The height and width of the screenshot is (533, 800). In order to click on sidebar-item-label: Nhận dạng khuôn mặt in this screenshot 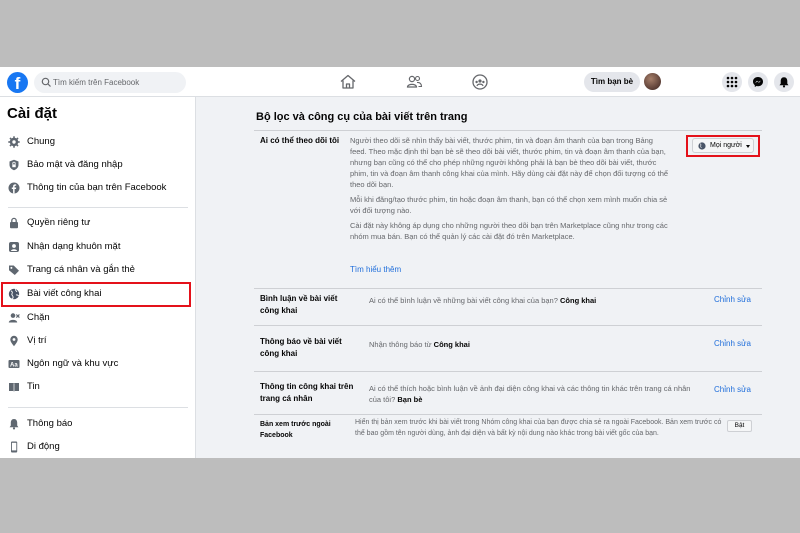, I will do `click(74, 246)`.